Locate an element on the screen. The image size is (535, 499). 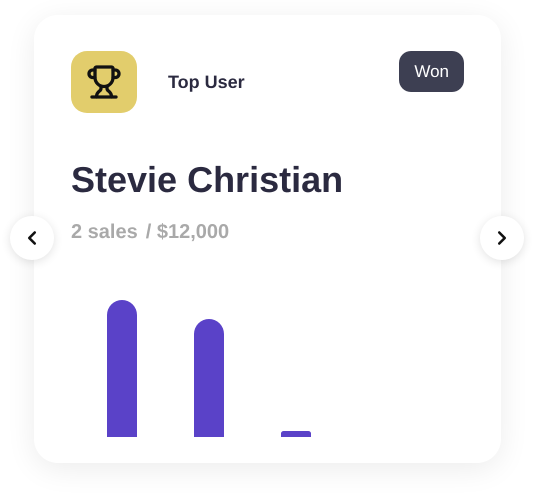
previous-button is located at coordinates (32, 238).